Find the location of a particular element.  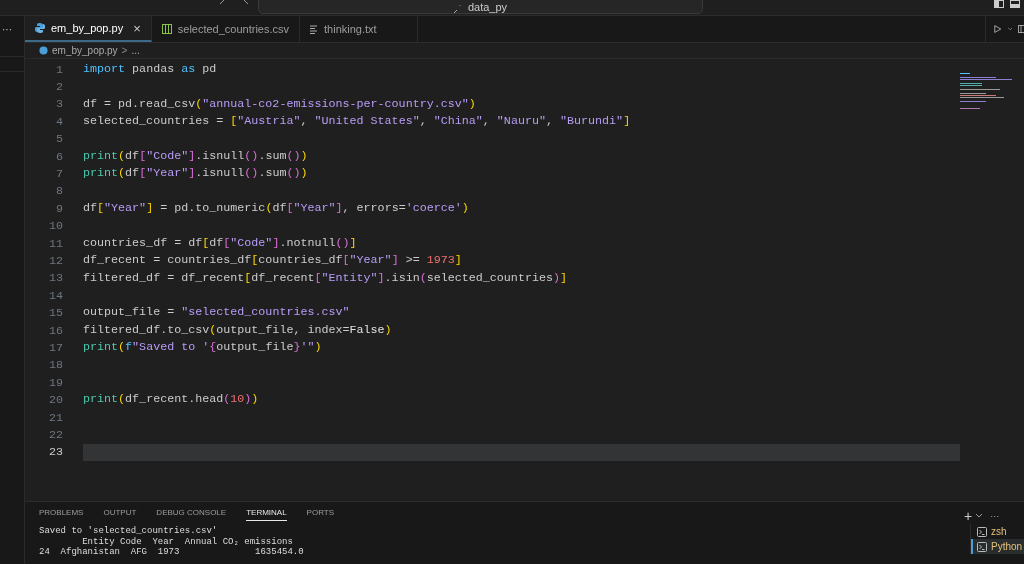

terminal-output-line: 24 Afghanistan AFG 1973 1635454.0 is located at coordinates (172, 552).